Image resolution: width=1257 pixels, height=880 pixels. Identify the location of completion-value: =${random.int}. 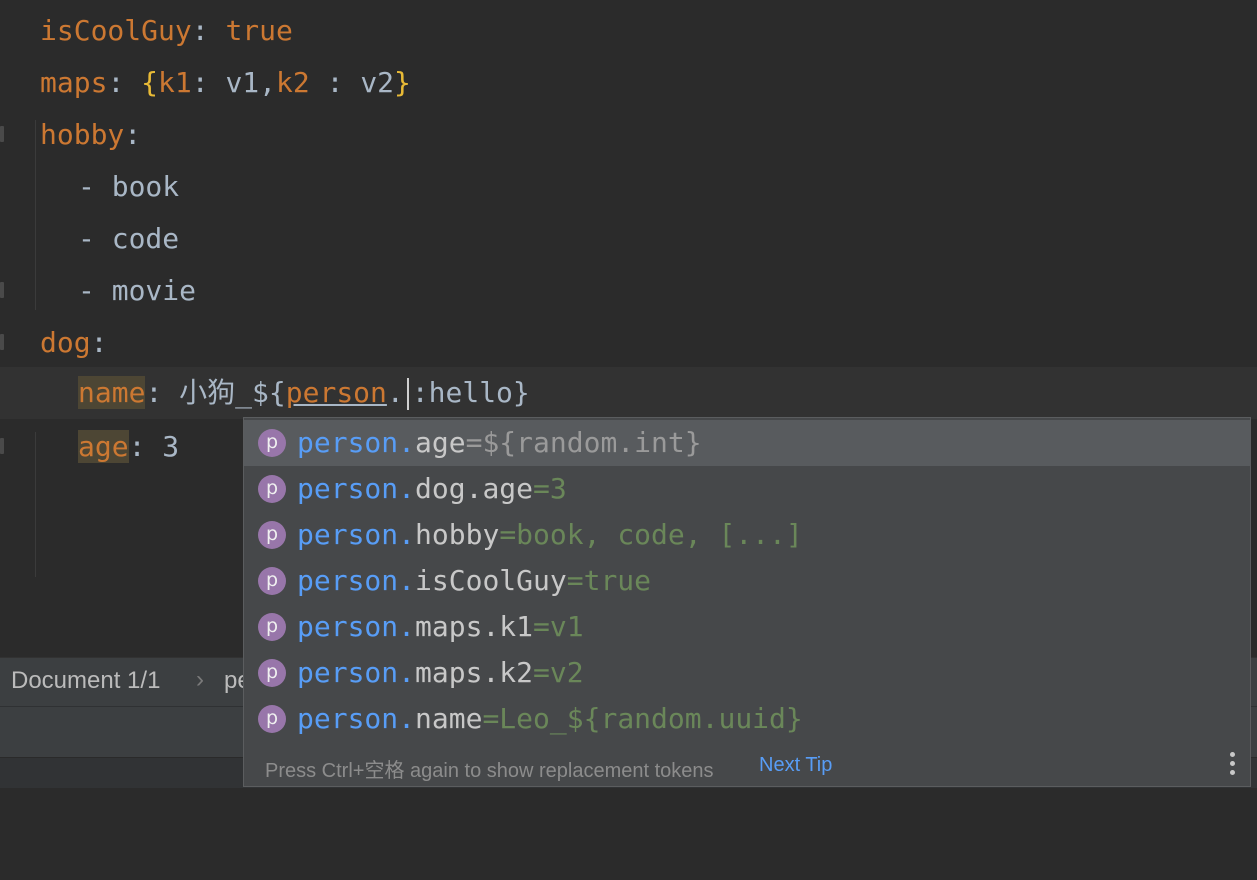
(583, 442).